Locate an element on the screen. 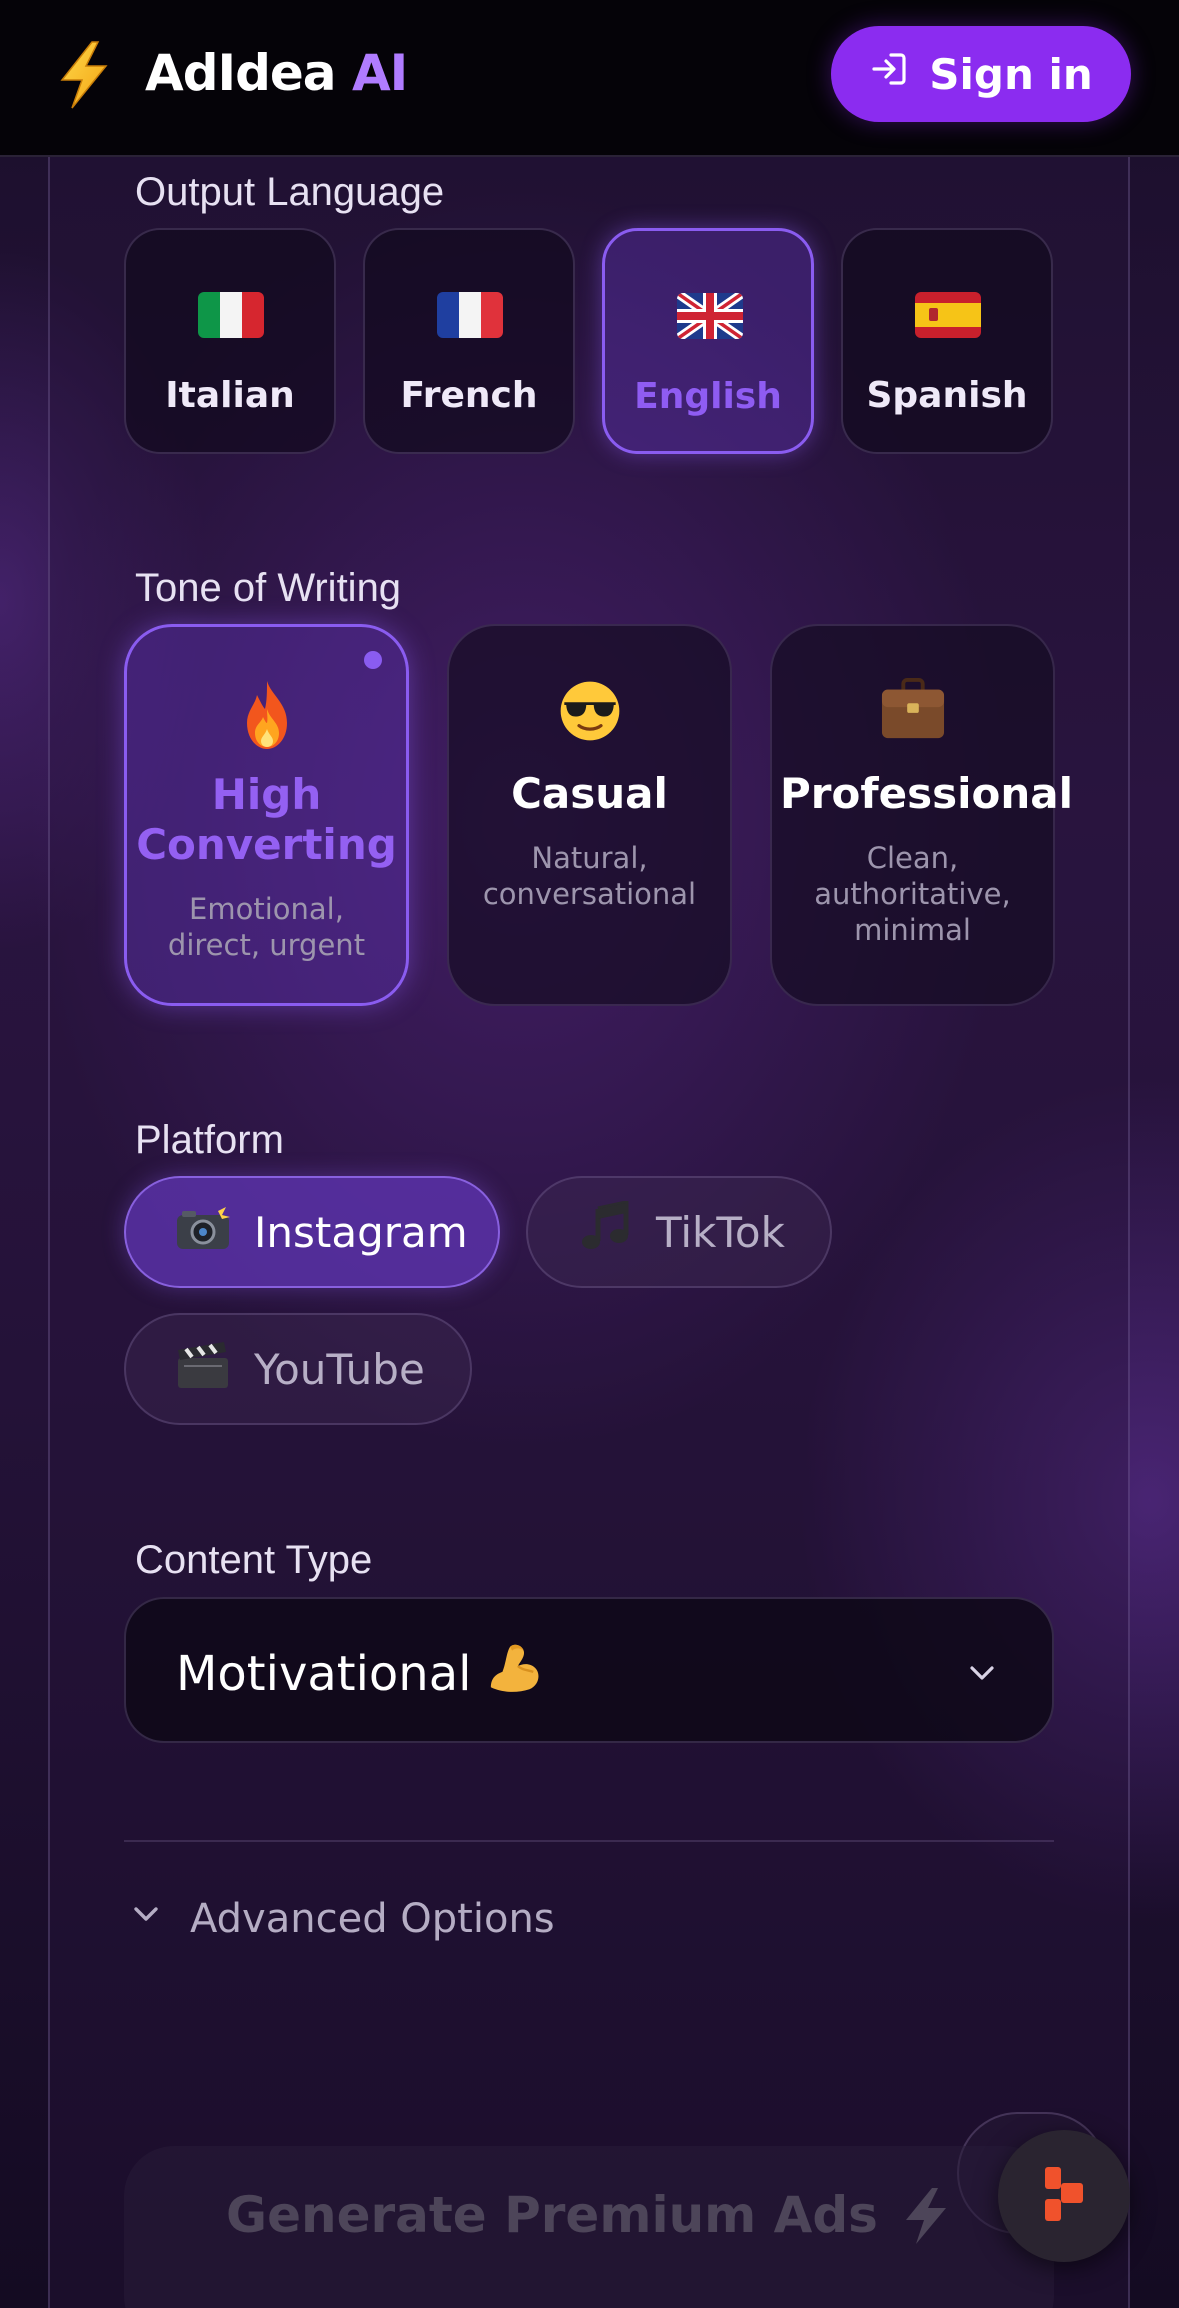  content-type-label: Content Type is located at coordinates (254, 1560).